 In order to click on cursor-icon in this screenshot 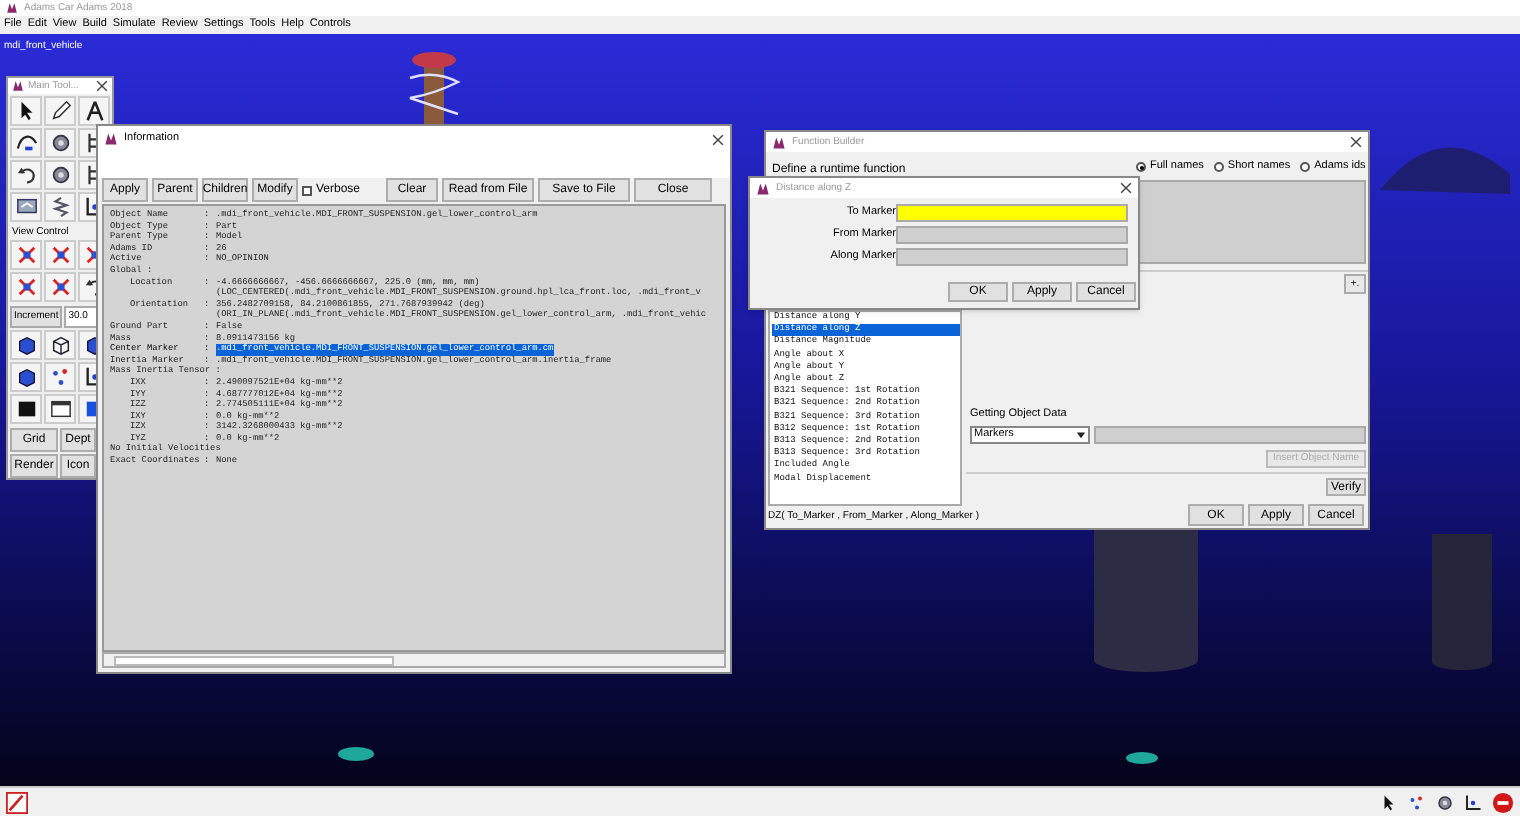, I will do `click(1389, 802)`.